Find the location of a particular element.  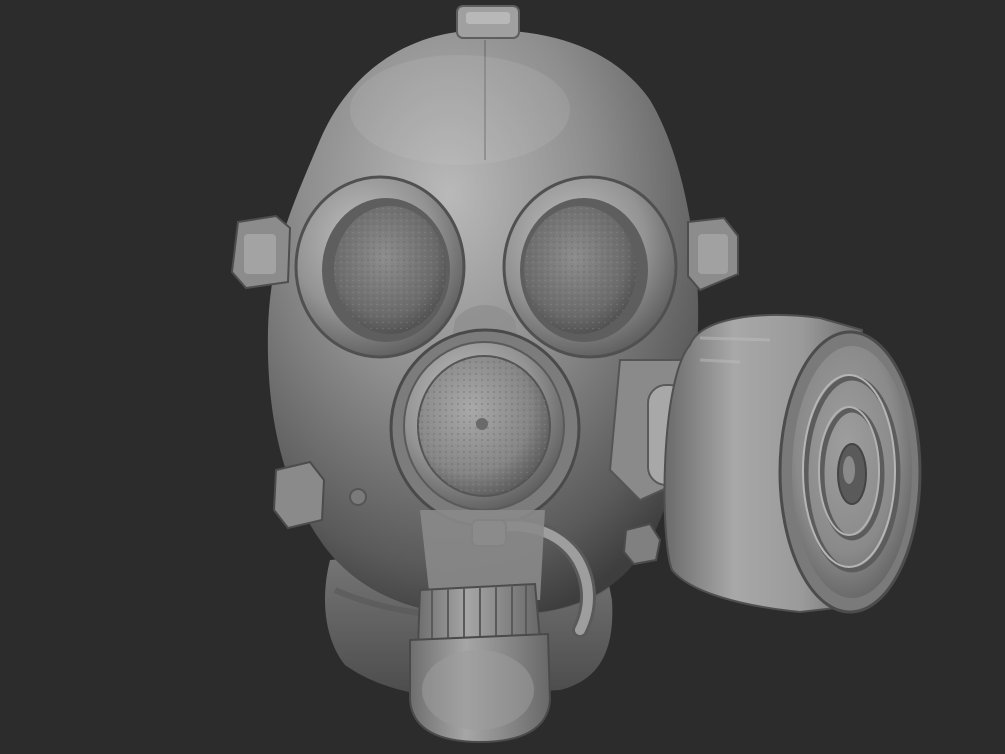

left-eyepiece is located at coordinates (380, 267).